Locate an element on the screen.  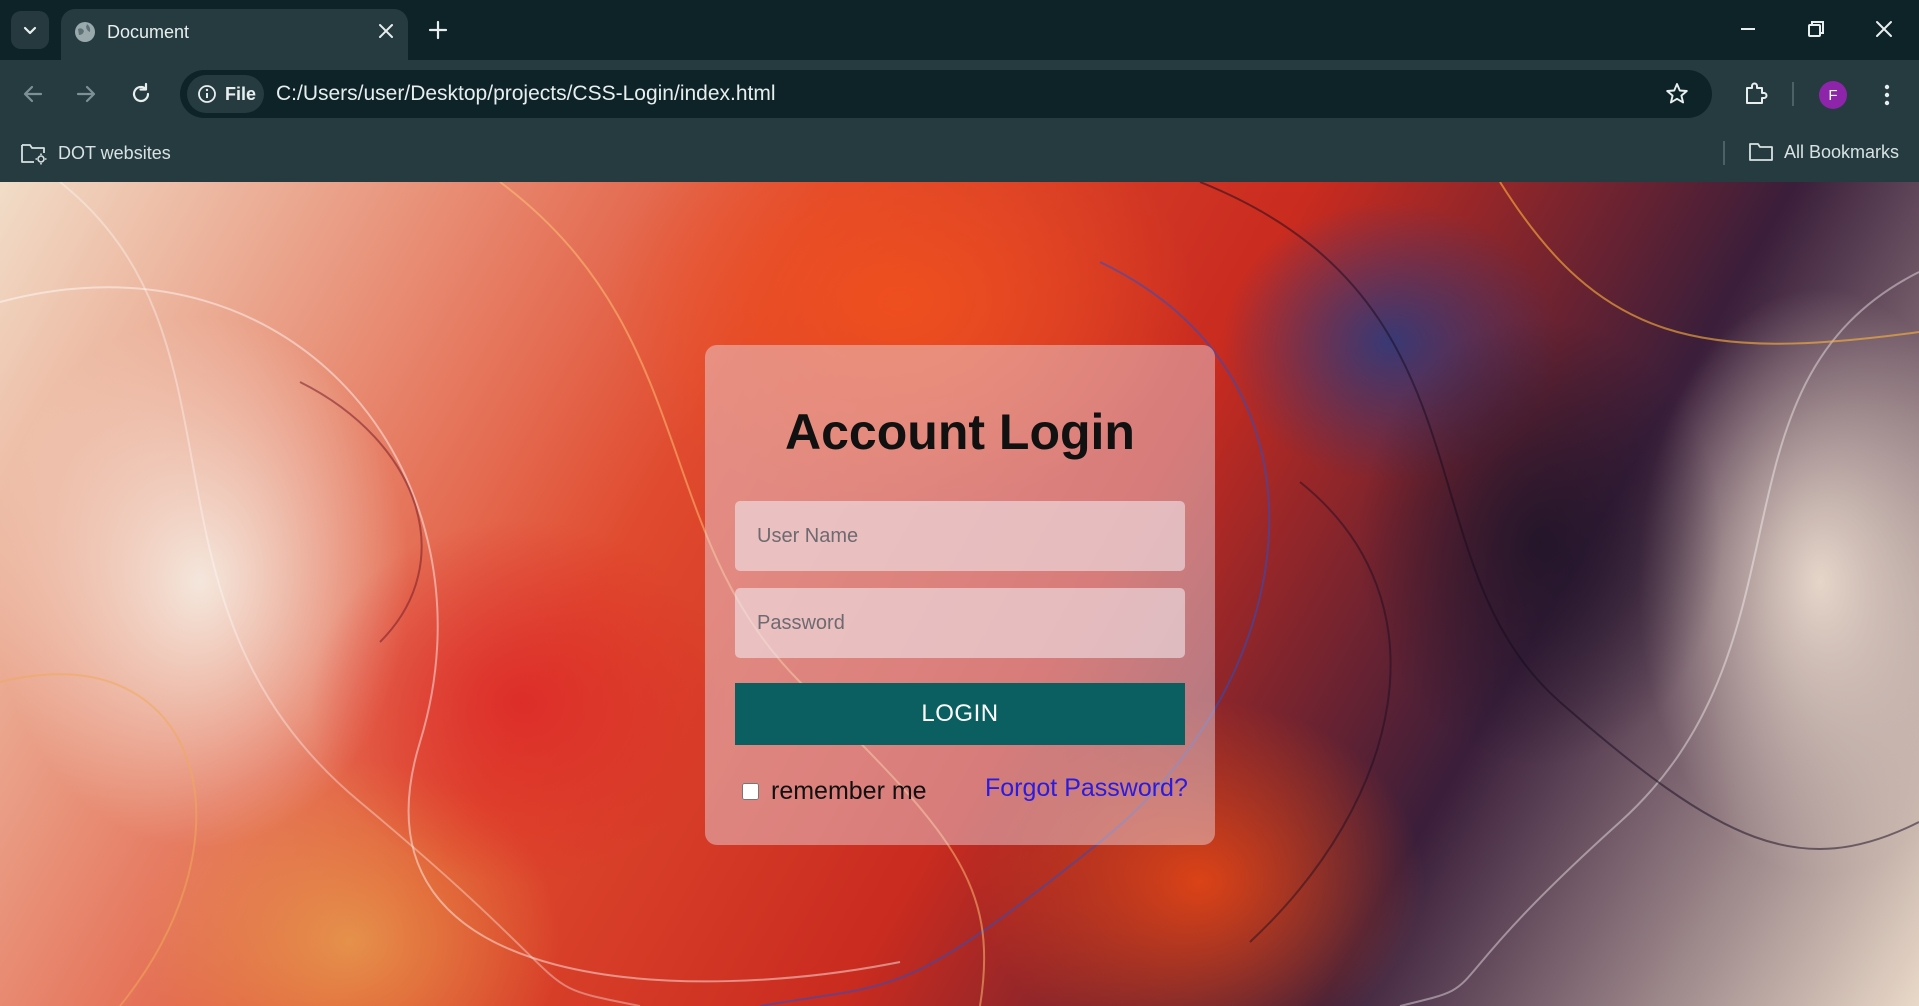
info-icon is located at coordinates (207, 94).